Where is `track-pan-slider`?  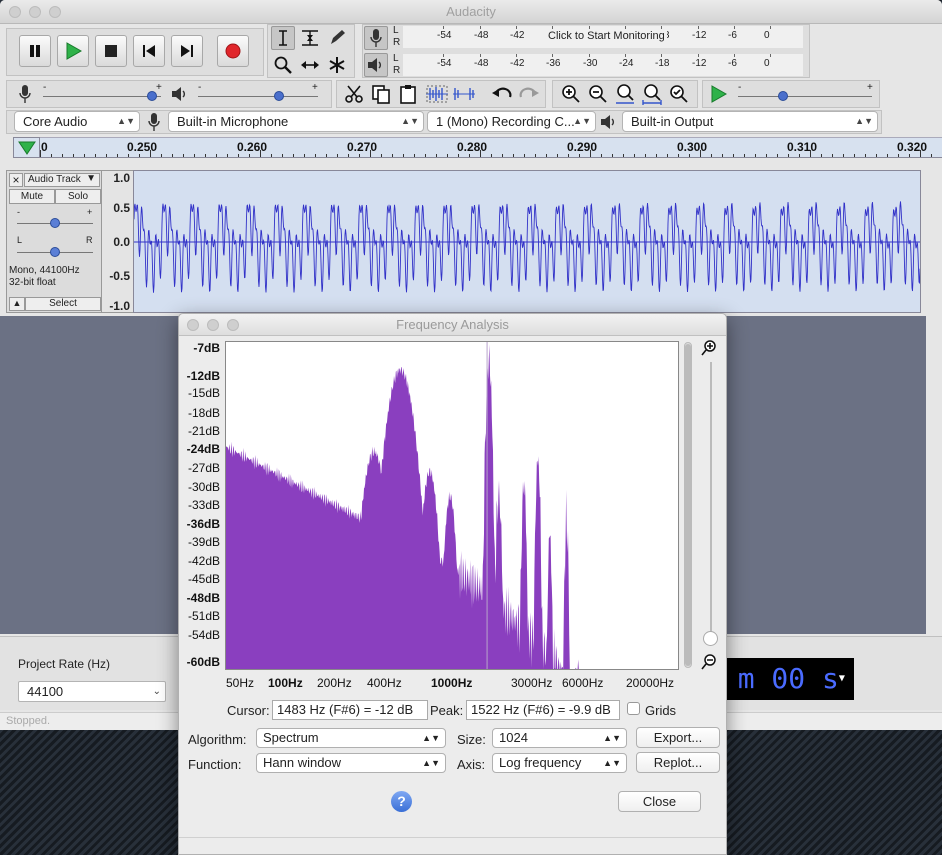 track-pan-slider is located at coordinates (55, 252).